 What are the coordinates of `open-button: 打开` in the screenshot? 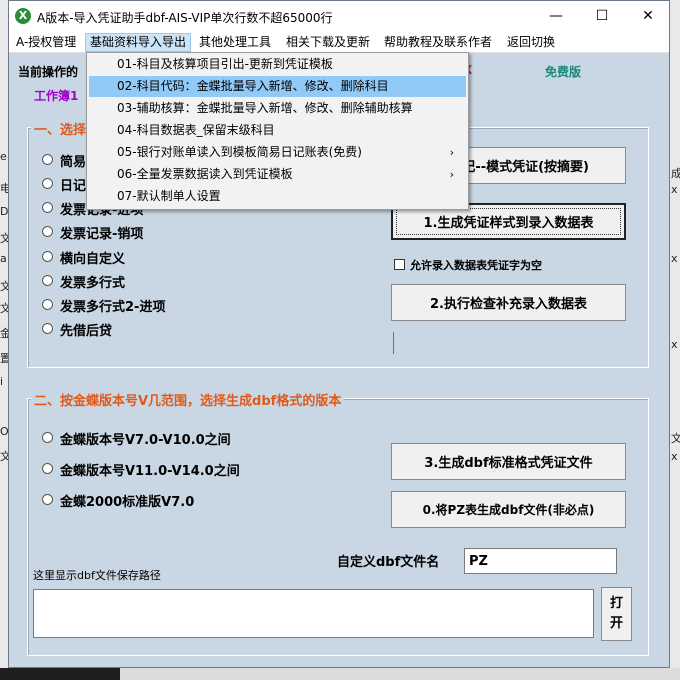 It's located at (616, 614).